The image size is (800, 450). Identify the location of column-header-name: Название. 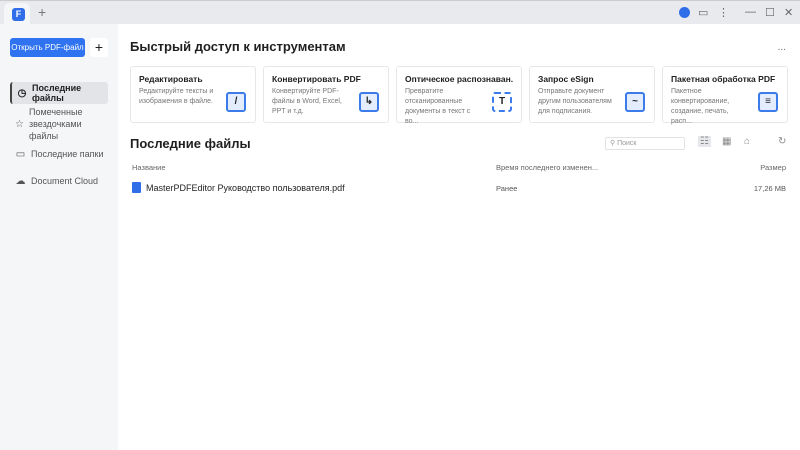
(149, 167).